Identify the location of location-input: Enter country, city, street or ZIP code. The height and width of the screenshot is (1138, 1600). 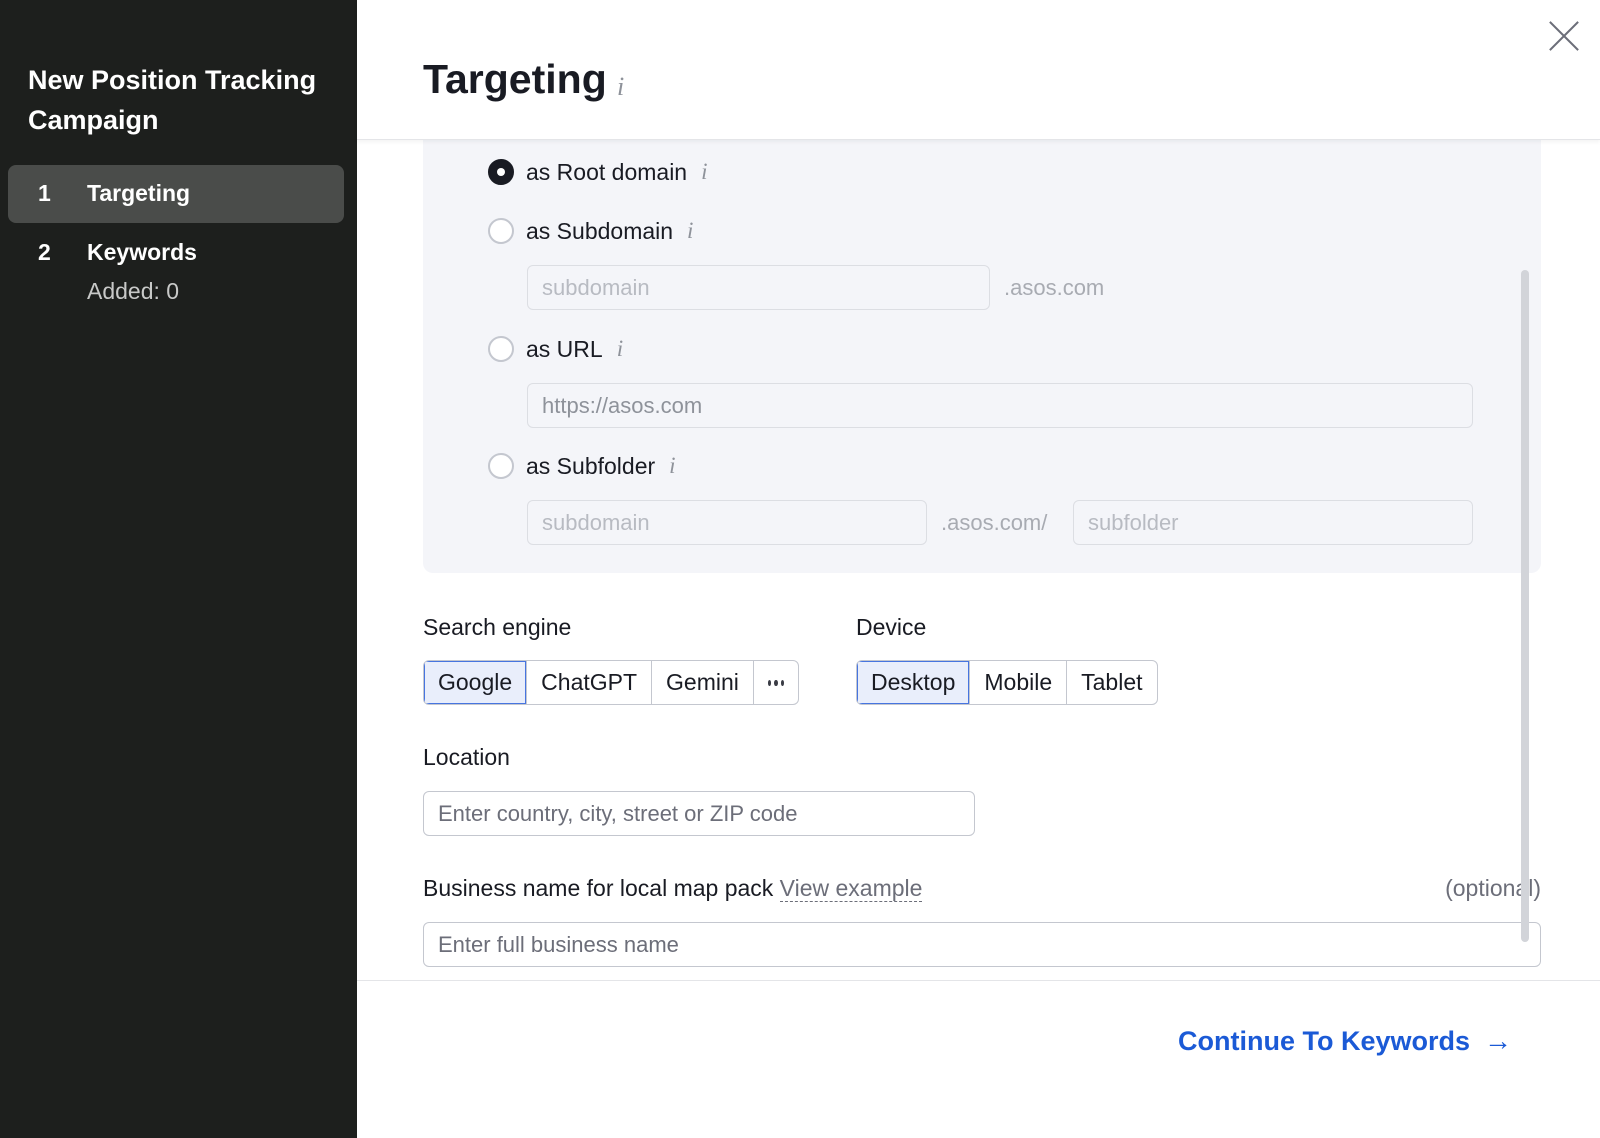
(699, 813).